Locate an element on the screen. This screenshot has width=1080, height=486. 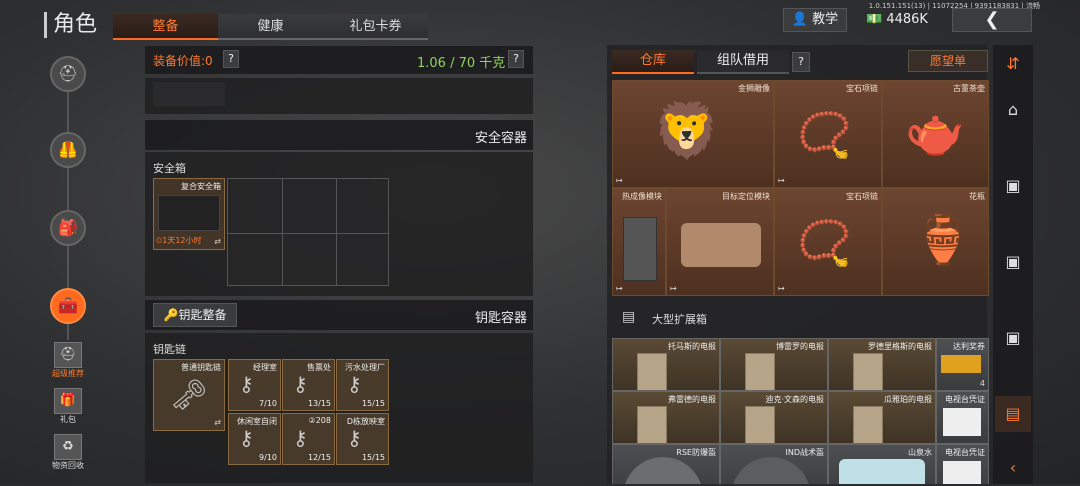
item-slot: 托马斯的电报 is located at coordinates (666, 364).